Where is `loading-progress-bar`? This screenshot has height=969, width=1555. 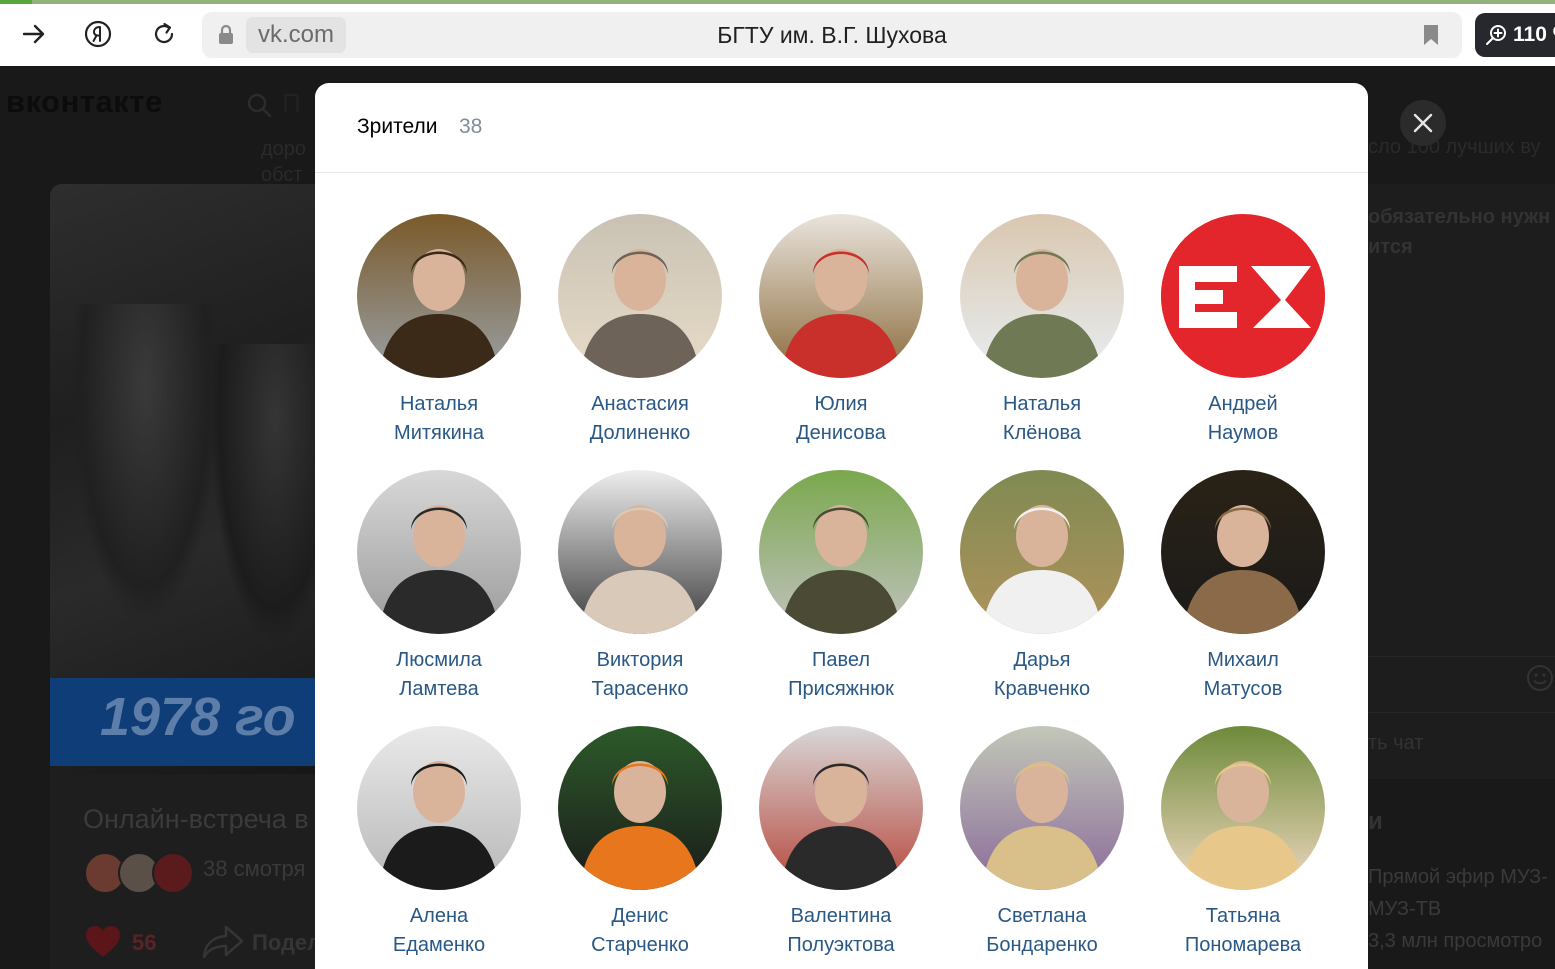
loading-progress-bar is located at coordinates (777, 2).